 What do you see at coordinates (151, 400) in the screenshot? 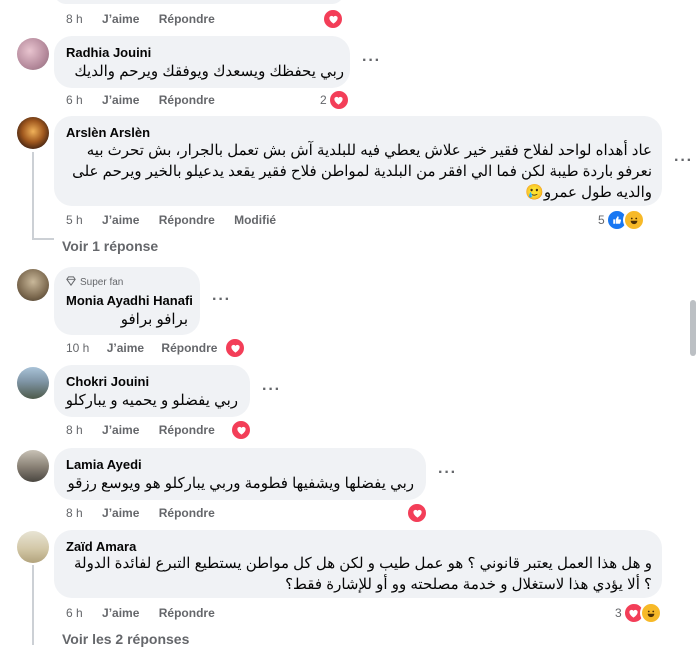
I see `comment-text: ربي يفضلو و يحميه و يباركلو` at bounding box center [151, 400].